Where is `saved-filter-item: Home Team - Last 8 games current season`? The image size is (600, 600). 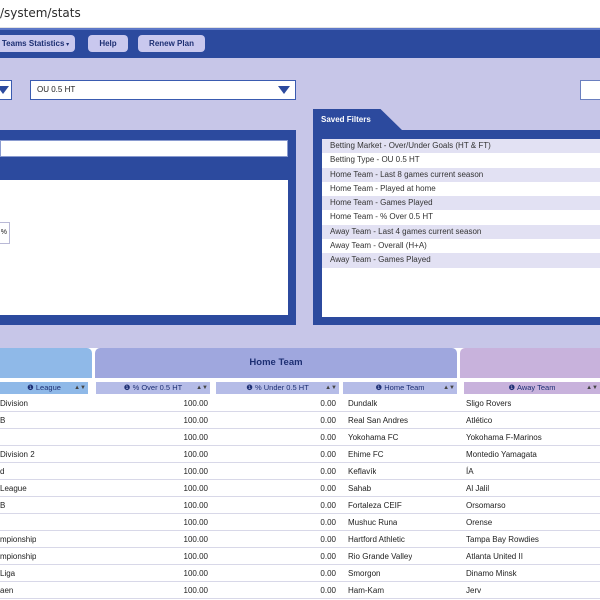 saved-filter-item: Home Team - Last 8 games current season is located at coordinates (461, 174).